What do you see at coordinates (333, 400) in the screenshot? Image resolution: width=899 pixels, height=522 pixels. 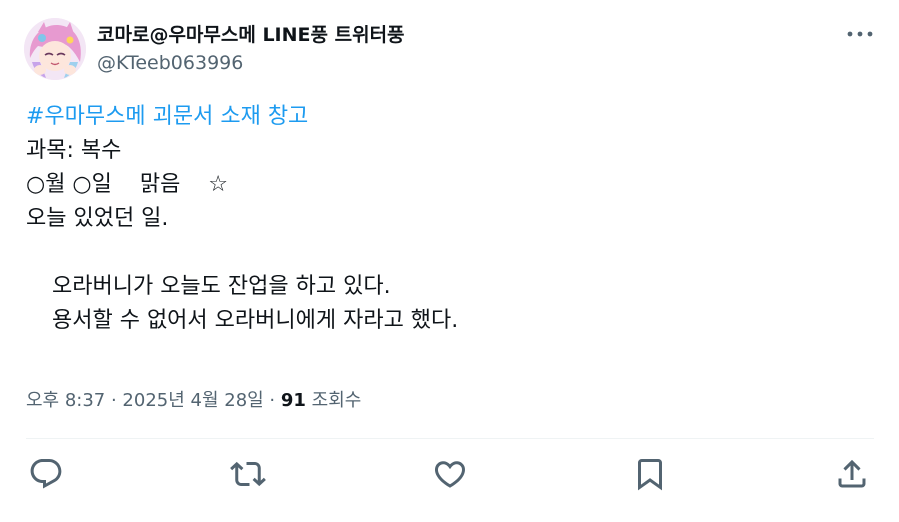 I see `views-label: 조회수` at bounding box center [333, 400].